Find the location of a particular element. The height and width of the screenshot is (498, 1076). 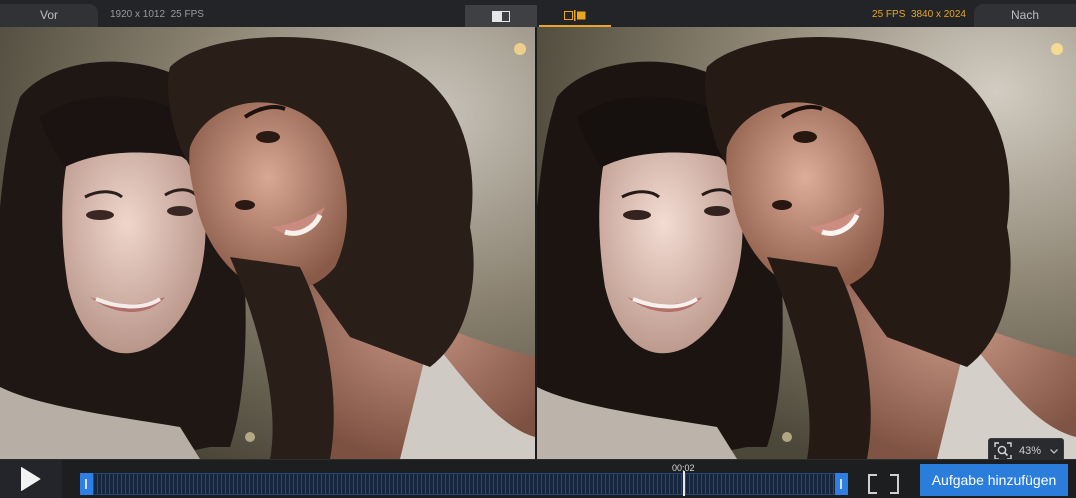

output-info: 25 FPS 3840 x 2024 is located at coordinates (919, 14).